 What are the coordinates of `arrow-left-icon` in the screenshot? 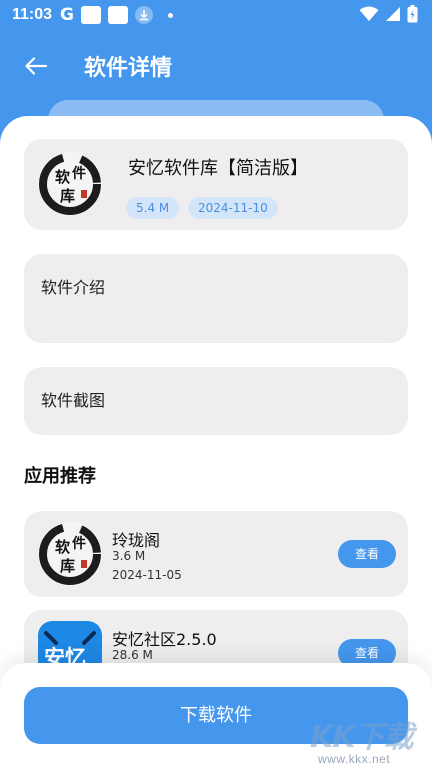 It's located at (36, 66).